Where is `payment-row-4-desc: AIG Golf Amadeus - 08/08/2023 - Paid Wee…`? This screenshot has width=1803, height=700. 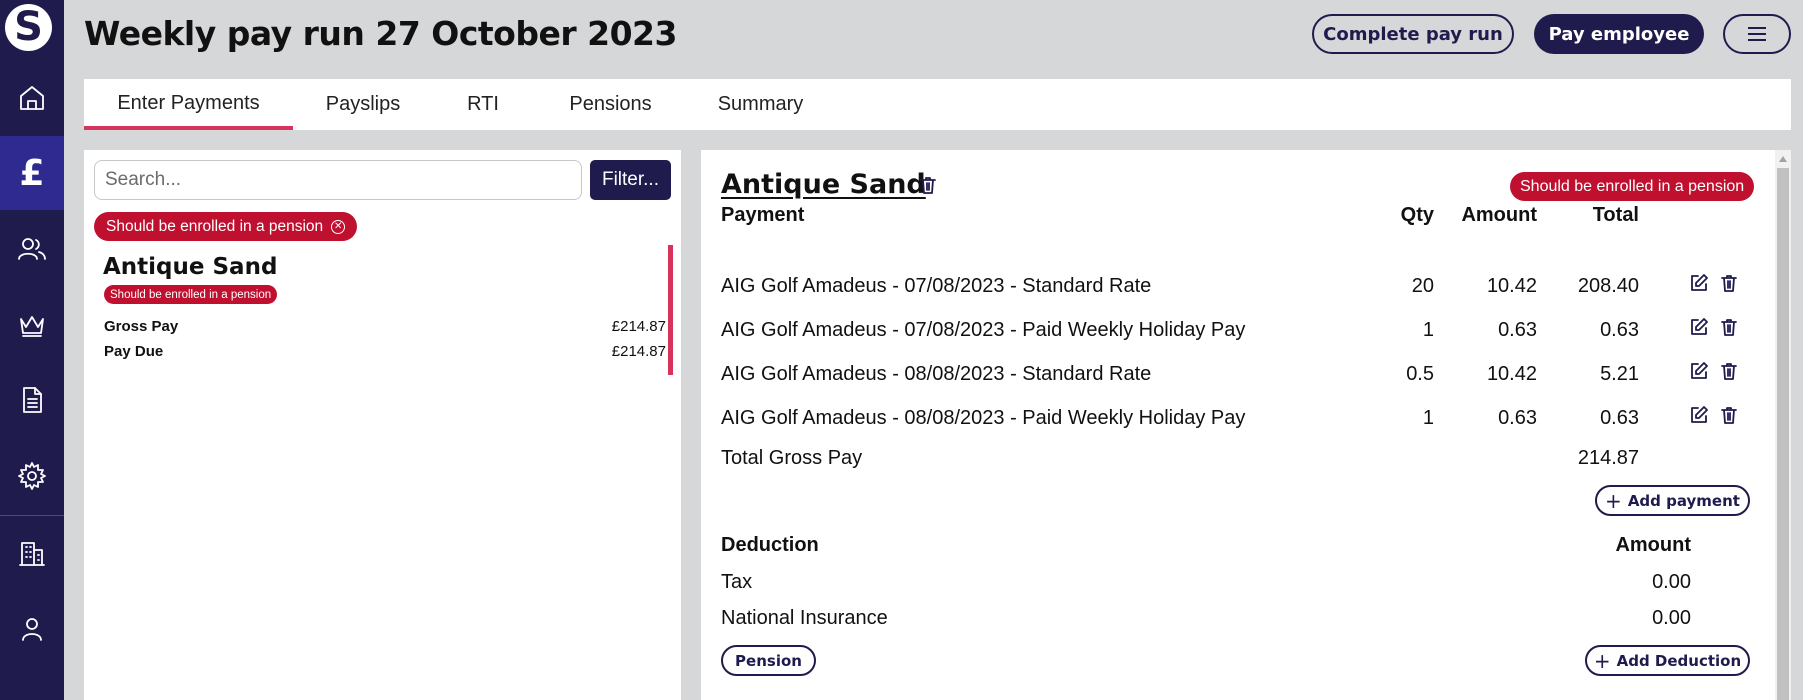 payment-row-4-desc: AIG Golf Amadeus - 08/08/2023 - Paid Wee… is located at coordinates (983, 418).